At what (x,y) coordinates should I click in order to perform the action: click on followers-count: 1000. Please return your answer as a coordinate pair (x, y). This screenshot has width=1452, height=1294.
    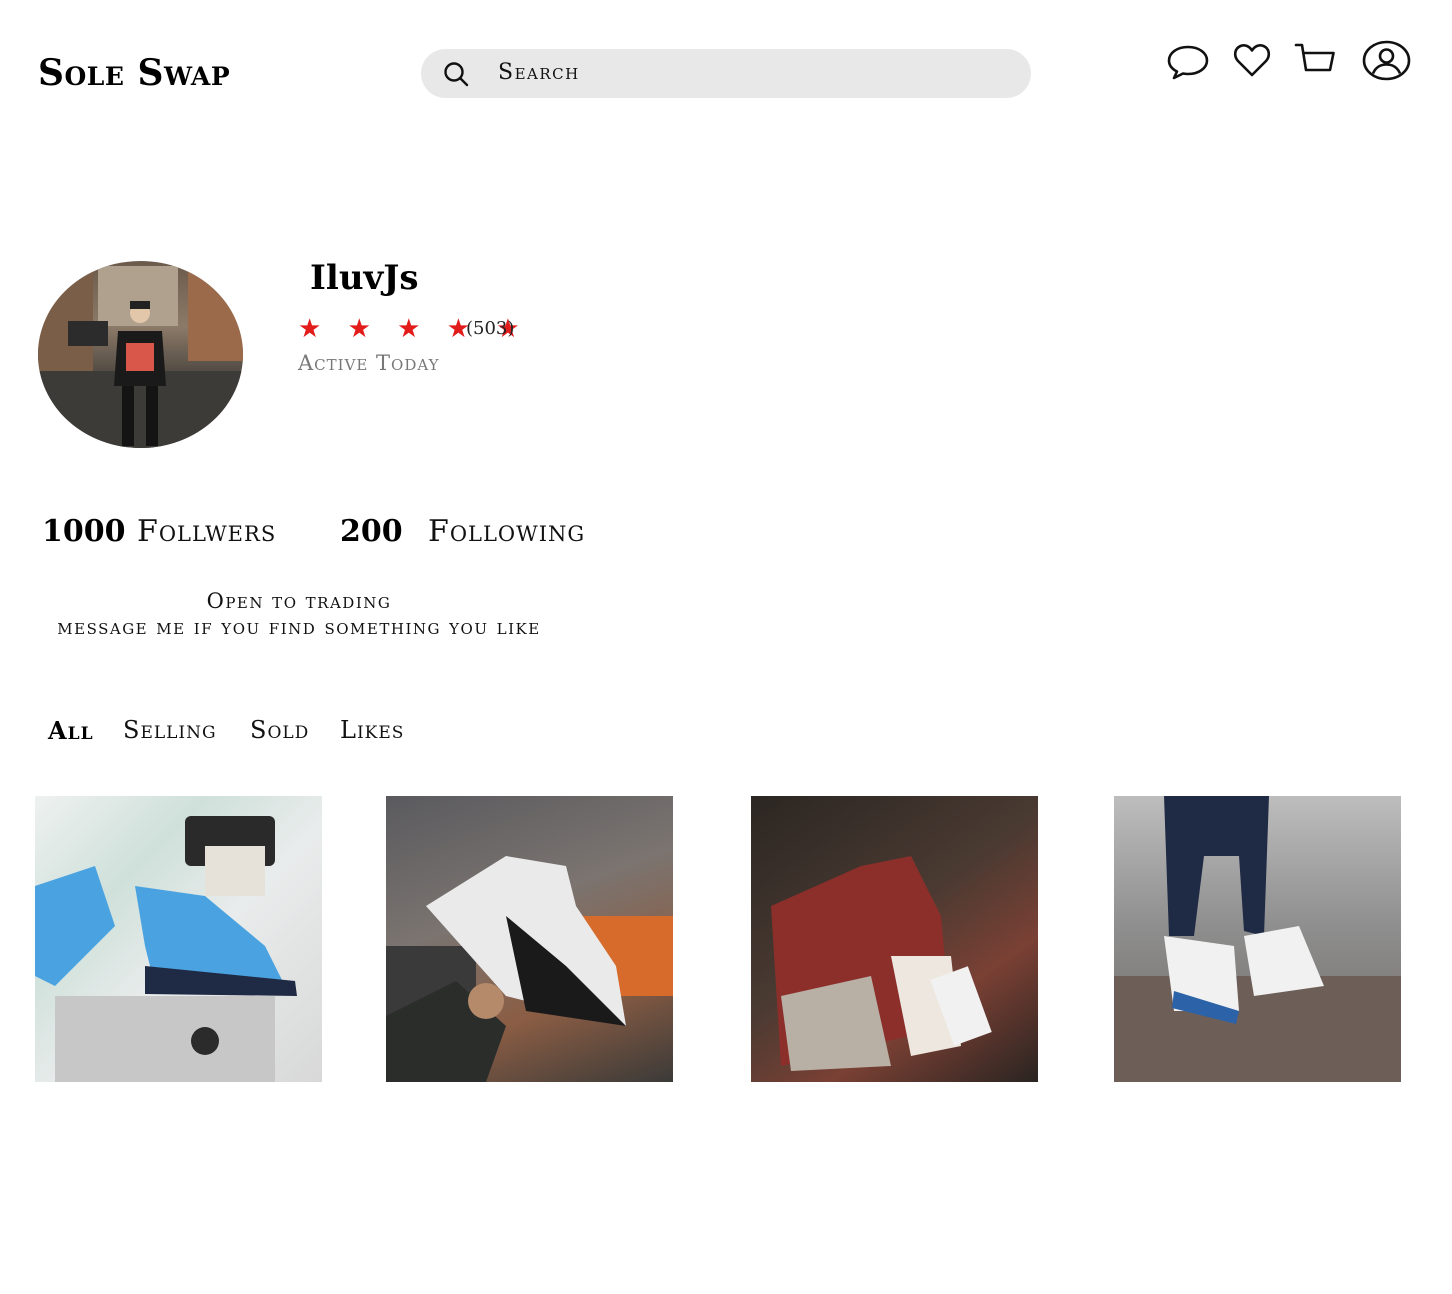
    Looking at the image, I should click on (84, 531).